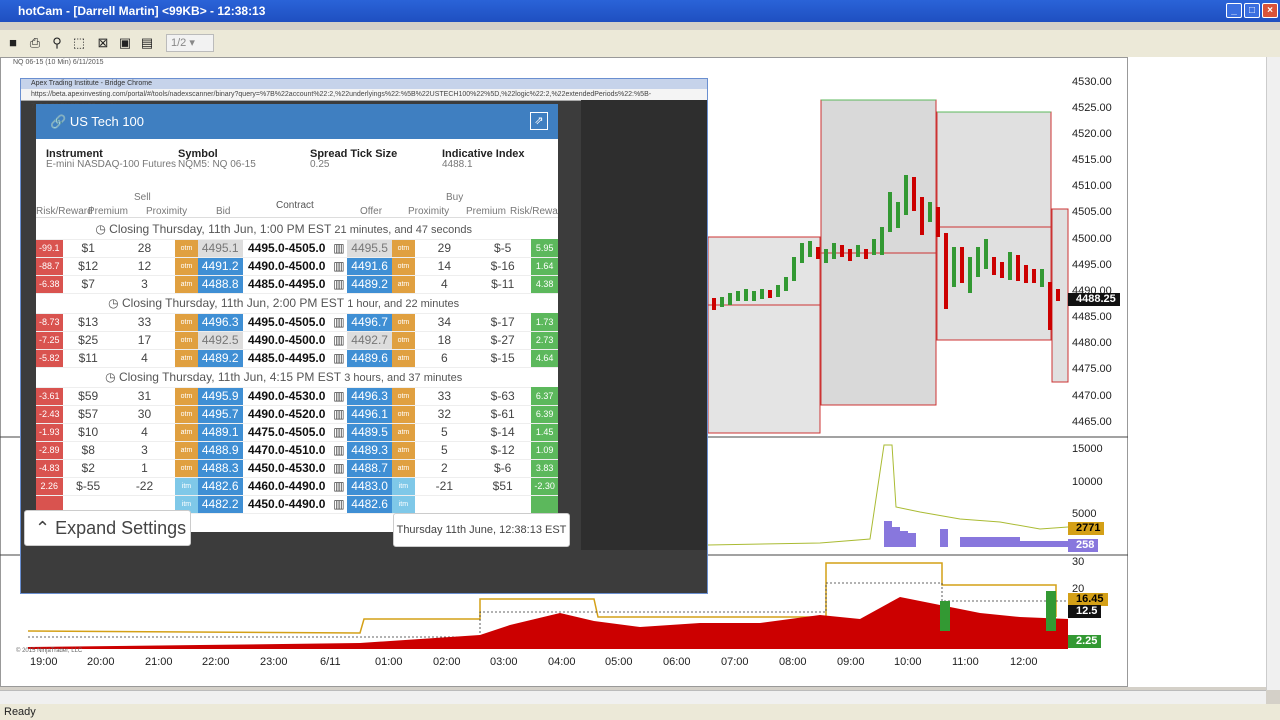 This screenshot has width=1280, height=720. I want to click on bid-value: 4495.1, so click(220, 248).